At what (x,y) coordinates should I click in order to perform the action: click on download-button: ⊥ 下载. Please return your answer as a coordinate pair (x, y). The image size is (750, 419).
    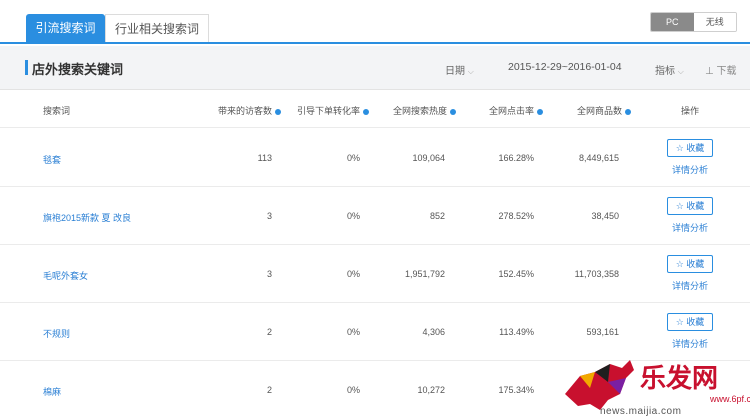
    Looking at the image, I should click on (721, 69).